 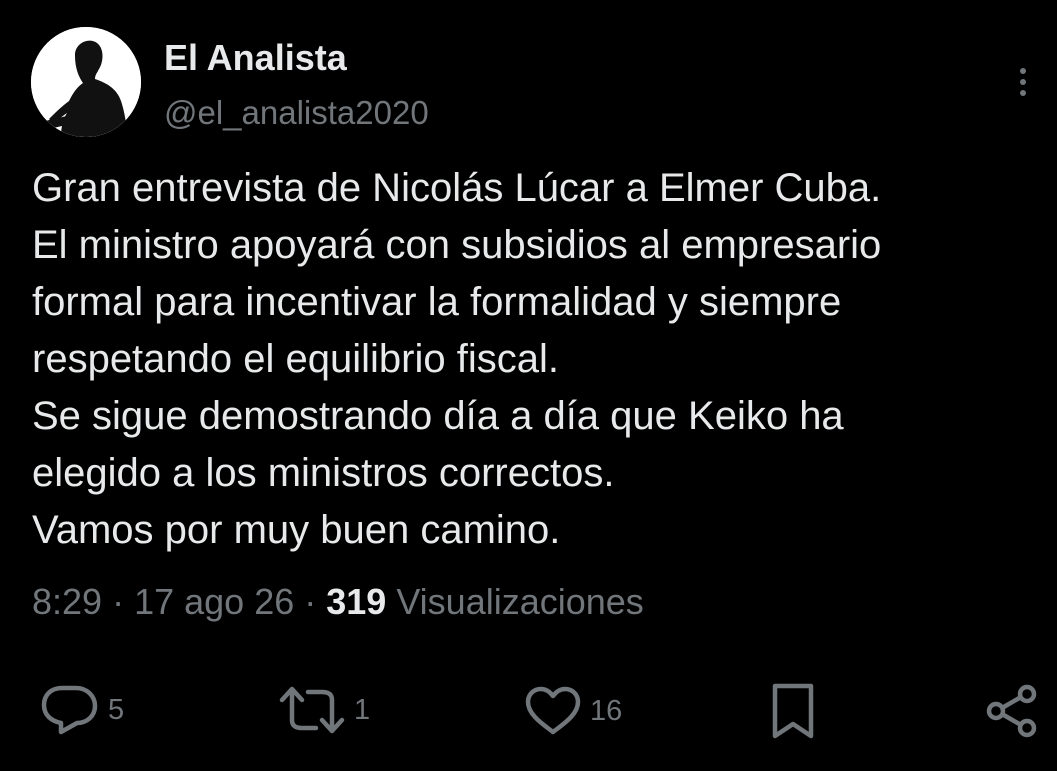 I want to click on more-vertical-icon, so click(x=1023, y=71).